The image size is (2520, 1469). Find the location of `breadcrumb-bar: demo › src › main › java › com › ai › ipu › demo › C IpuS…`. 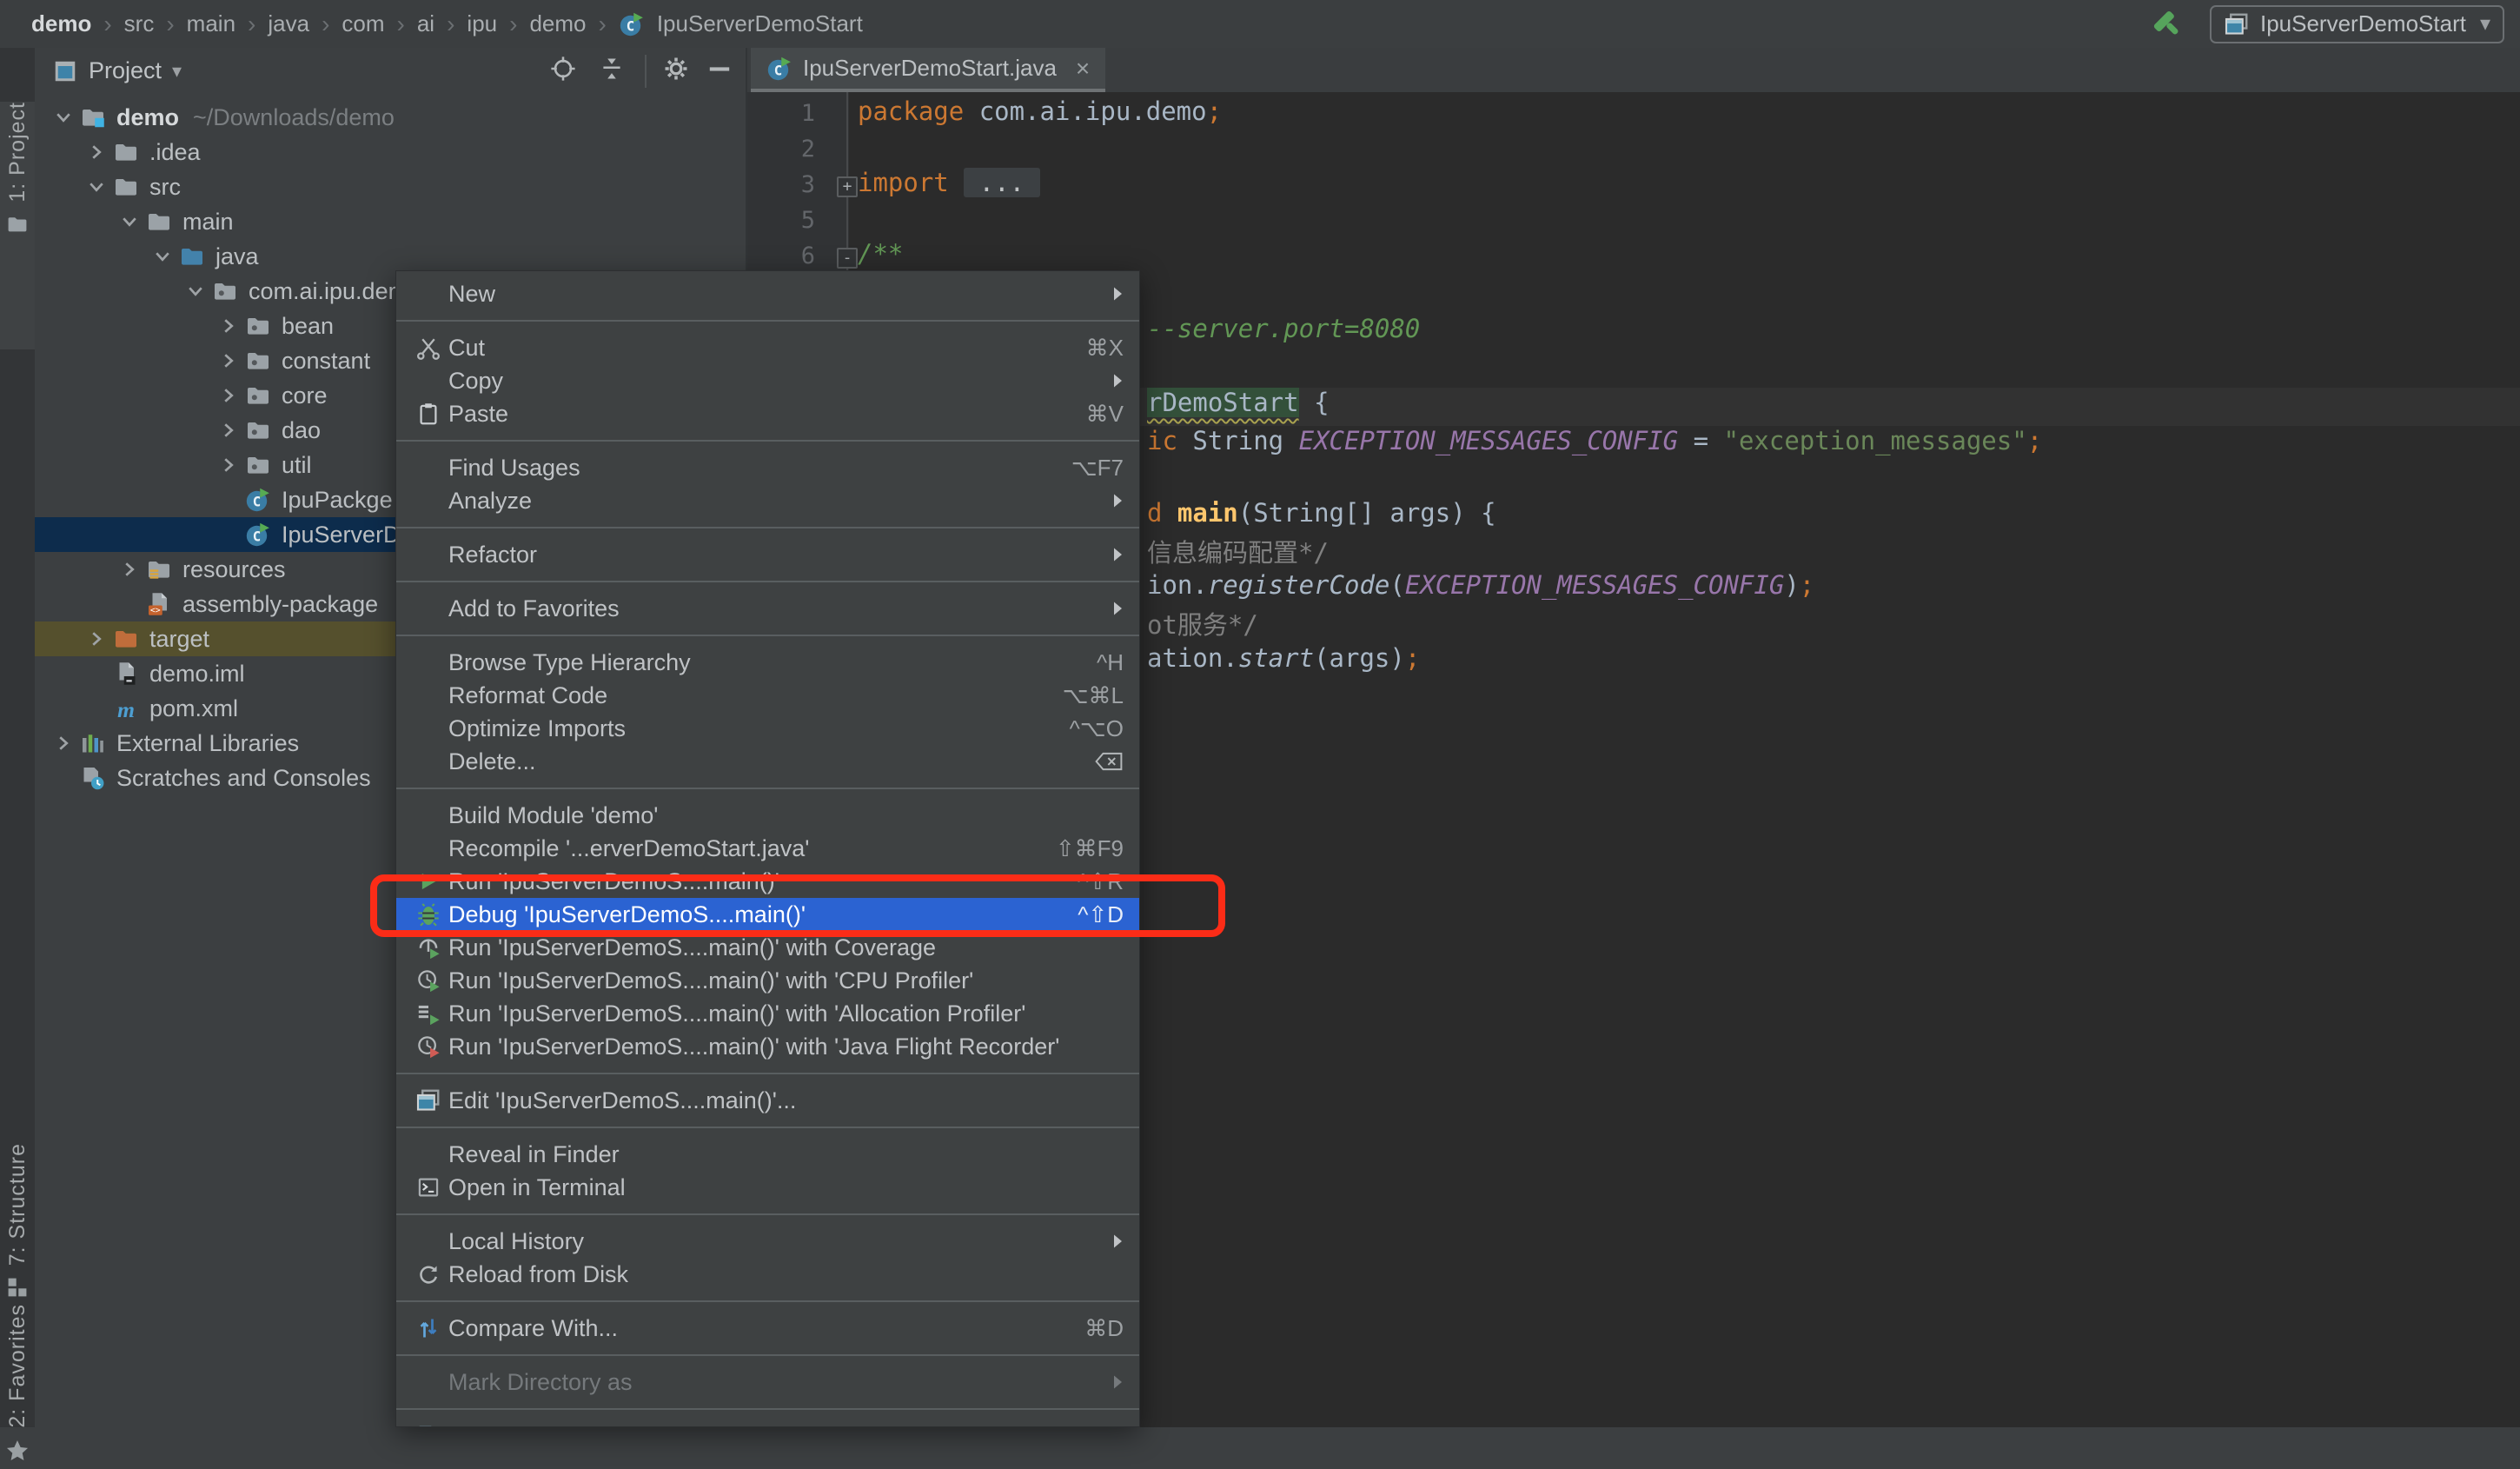

breadcrumb-bar: demo › src › main › java › com › ai › ipu › demo › C IpuS… is located at coordinates (1260, 25).